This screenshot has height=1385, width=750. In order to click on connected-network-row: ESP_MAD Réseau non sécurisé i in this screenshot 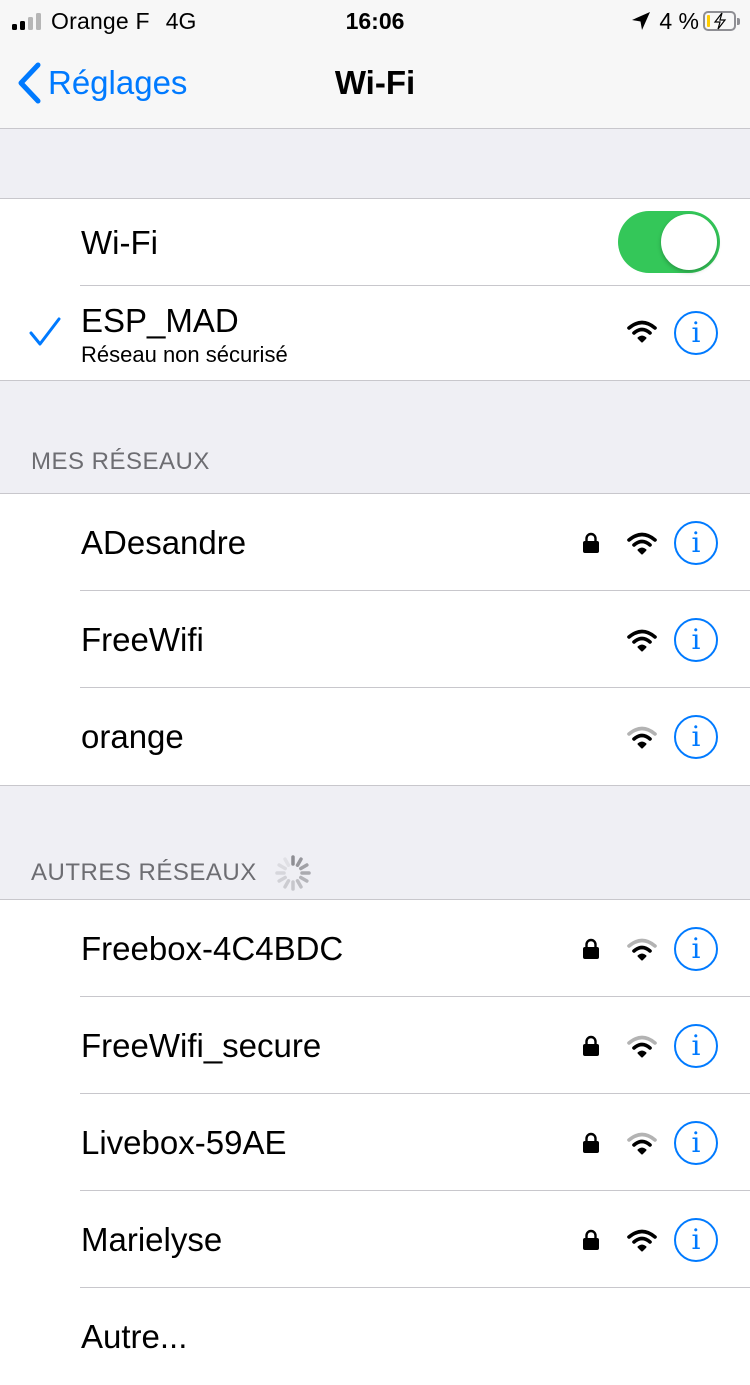, I will do `click(375, 333)`.